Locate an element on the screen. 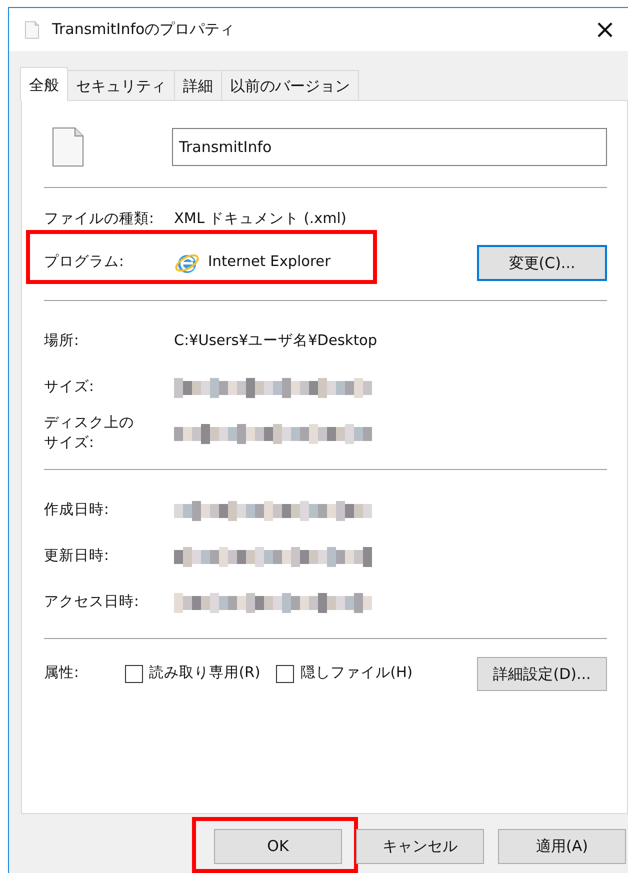  field-label: ディスク上のサイズ: is located at coordinates (89, 433).